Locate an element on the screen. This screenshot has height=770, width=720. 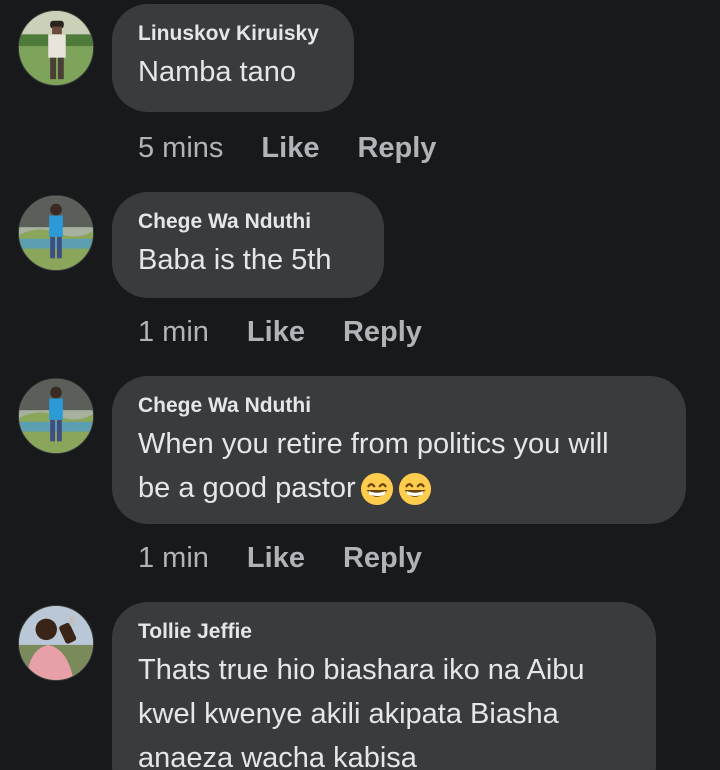
comment-timestamp: 5 mins is located at coordinates (180, 148).